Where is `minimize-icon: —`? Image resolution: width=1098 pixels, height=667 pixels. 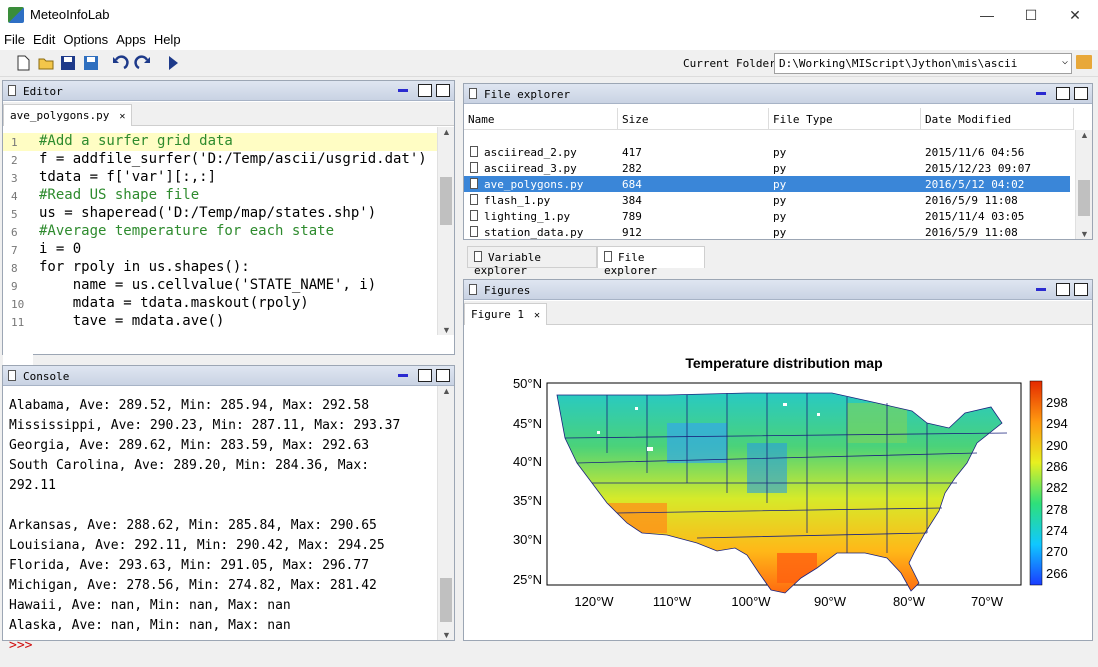
minimize-icon: — is located at coordinates (987, 15).